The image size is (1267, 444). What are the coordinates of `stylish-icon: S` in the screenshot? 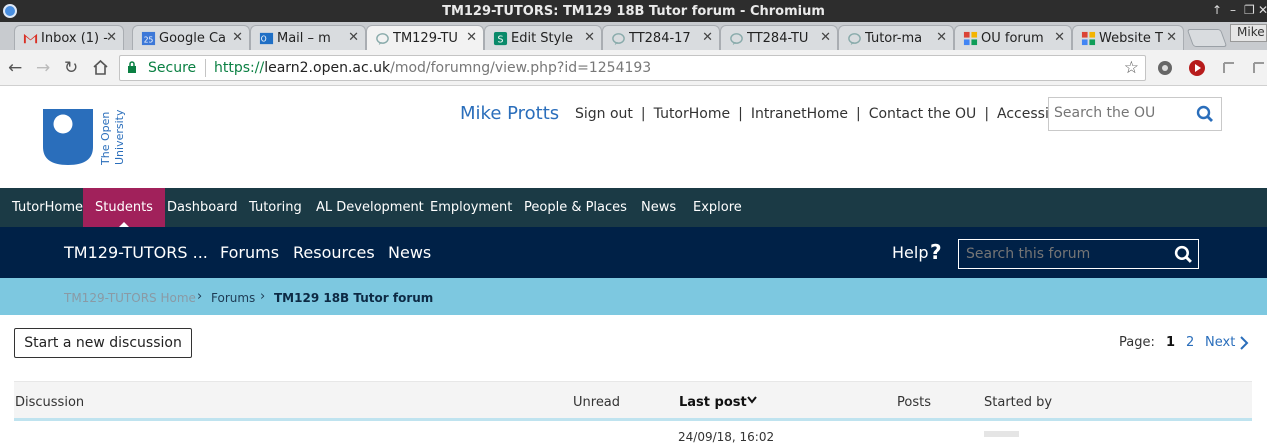 It's located at (500, 38).